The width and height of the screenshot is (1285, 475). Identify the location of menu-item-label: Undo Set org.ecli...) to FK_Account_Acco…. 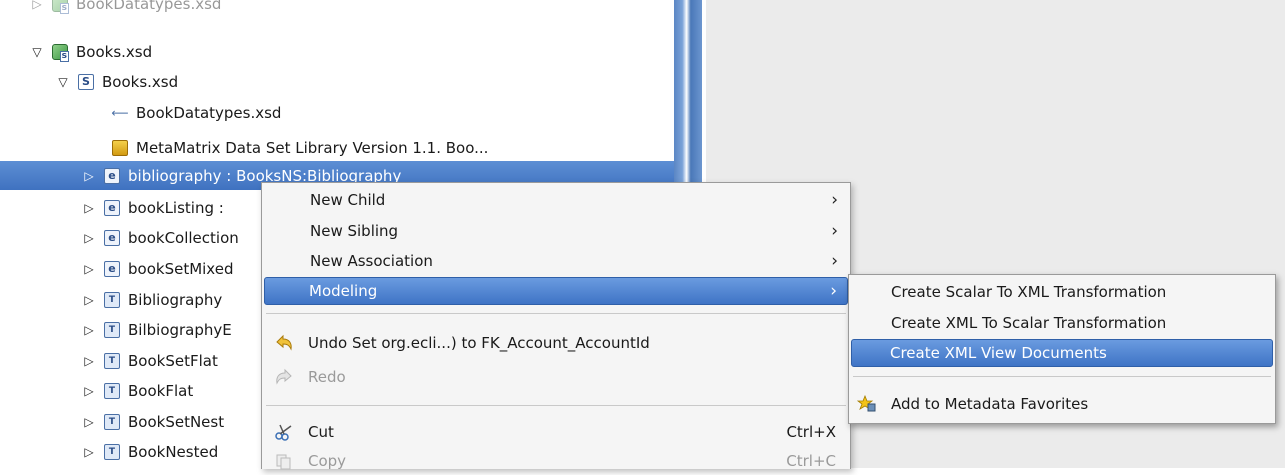
(479, 343).